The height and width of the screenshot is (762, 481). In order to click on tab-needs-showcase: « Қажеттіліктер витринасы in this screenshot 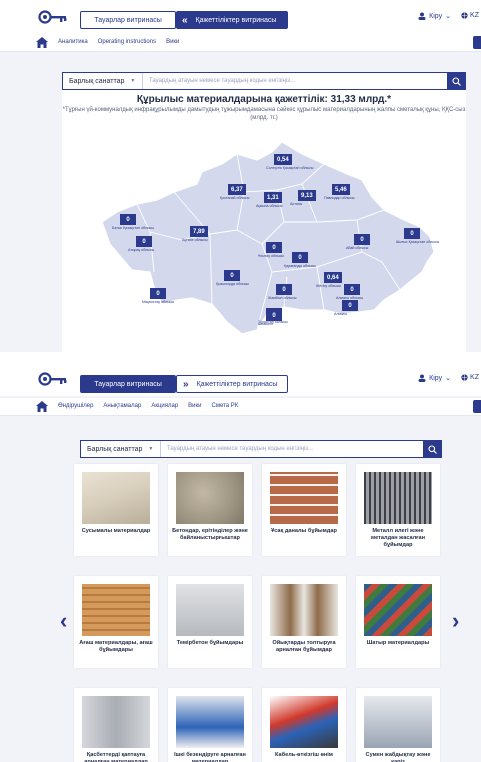, I will do `click(232, 20)`.